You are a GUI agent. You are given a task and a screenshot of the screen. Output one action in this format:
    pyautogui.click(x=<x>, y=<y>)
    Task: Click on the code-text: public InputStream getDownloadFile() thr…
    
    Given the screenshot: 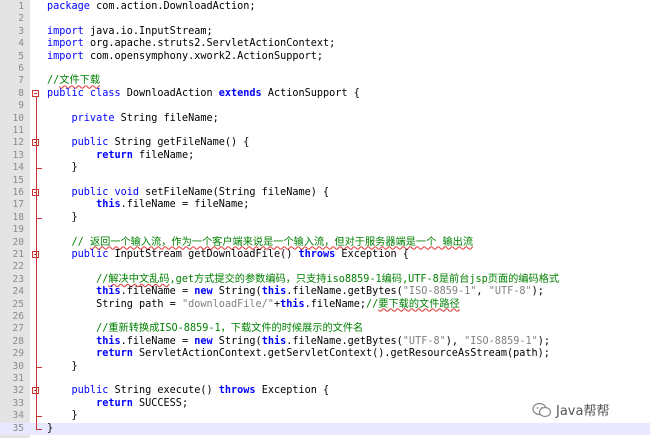 What is the action you would take?
    pyautogui.click(x=228, y=255)
    